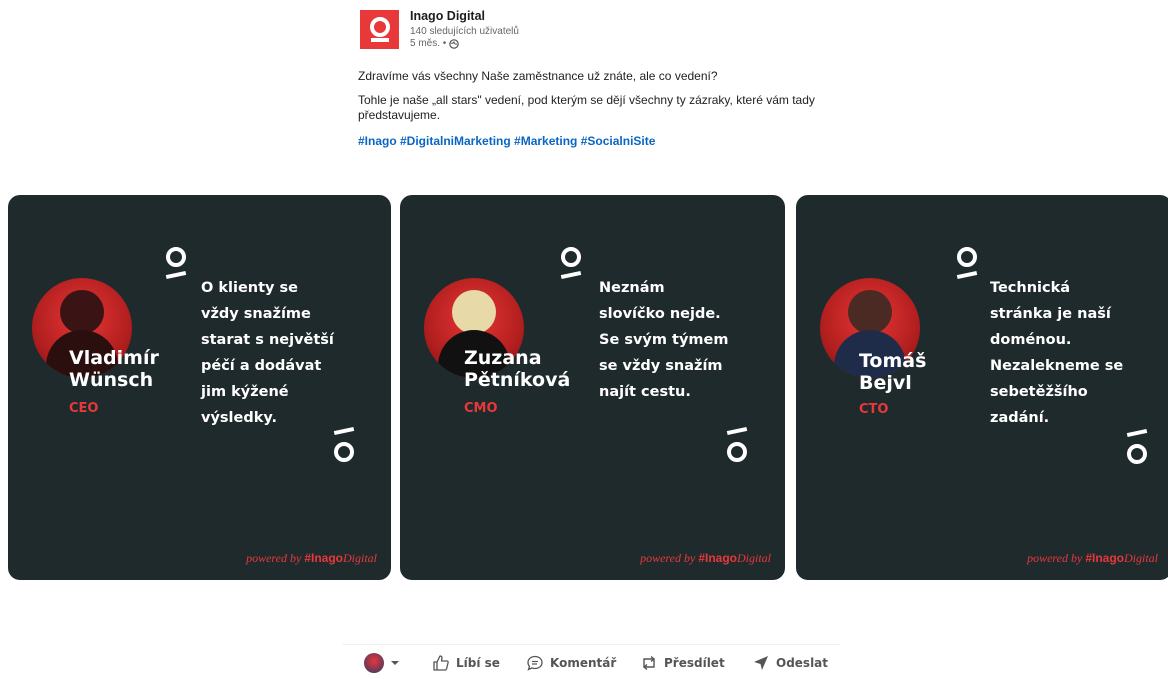 This screenshot has height=679, width=1168. I want to click on quote-line: zadání., so click(1020, 418).